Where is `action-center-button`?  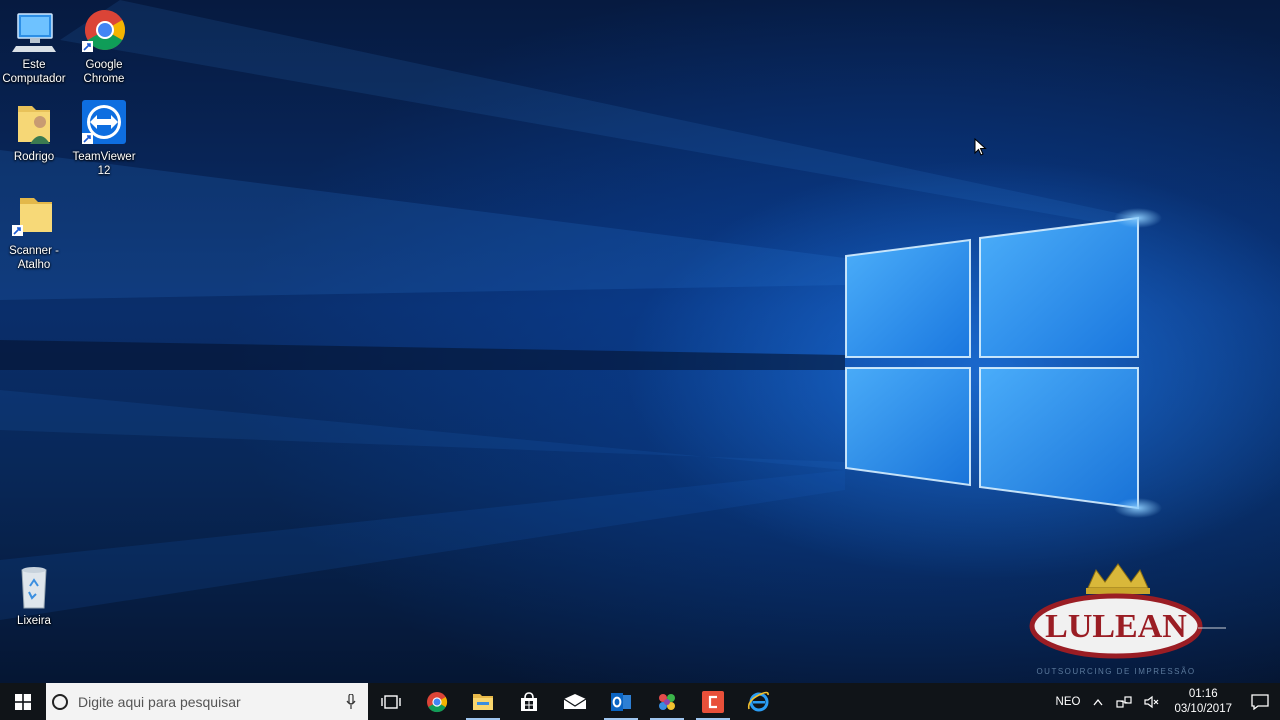
action-center-button is located at coordinates (1260, 701).